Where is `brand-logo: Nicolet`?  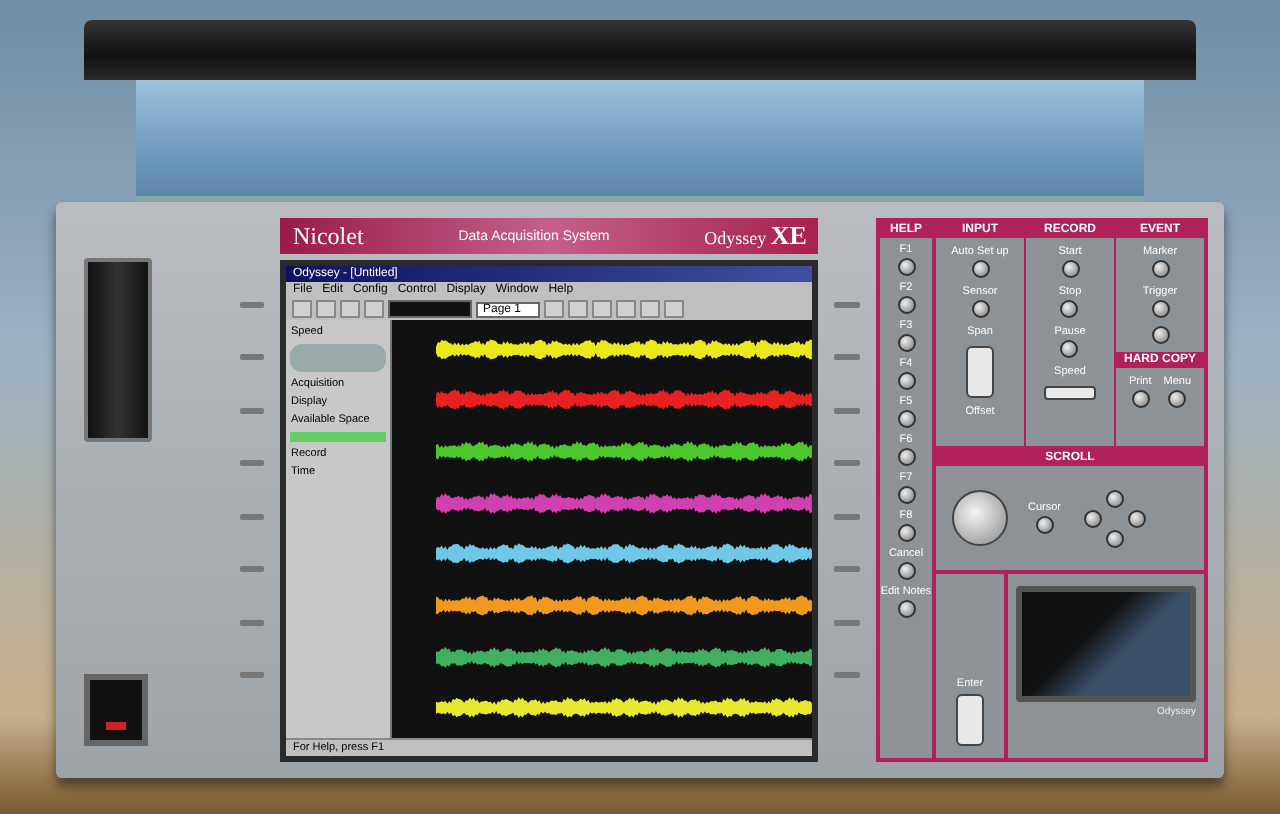 brand-logo: Nicolet is located at coordinates (328, 236).